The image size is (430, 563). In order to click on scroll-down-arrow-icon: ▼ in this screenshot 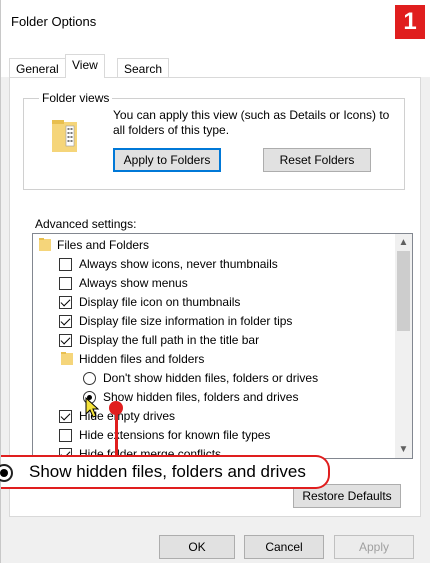, I will do `click(403, 449)`.